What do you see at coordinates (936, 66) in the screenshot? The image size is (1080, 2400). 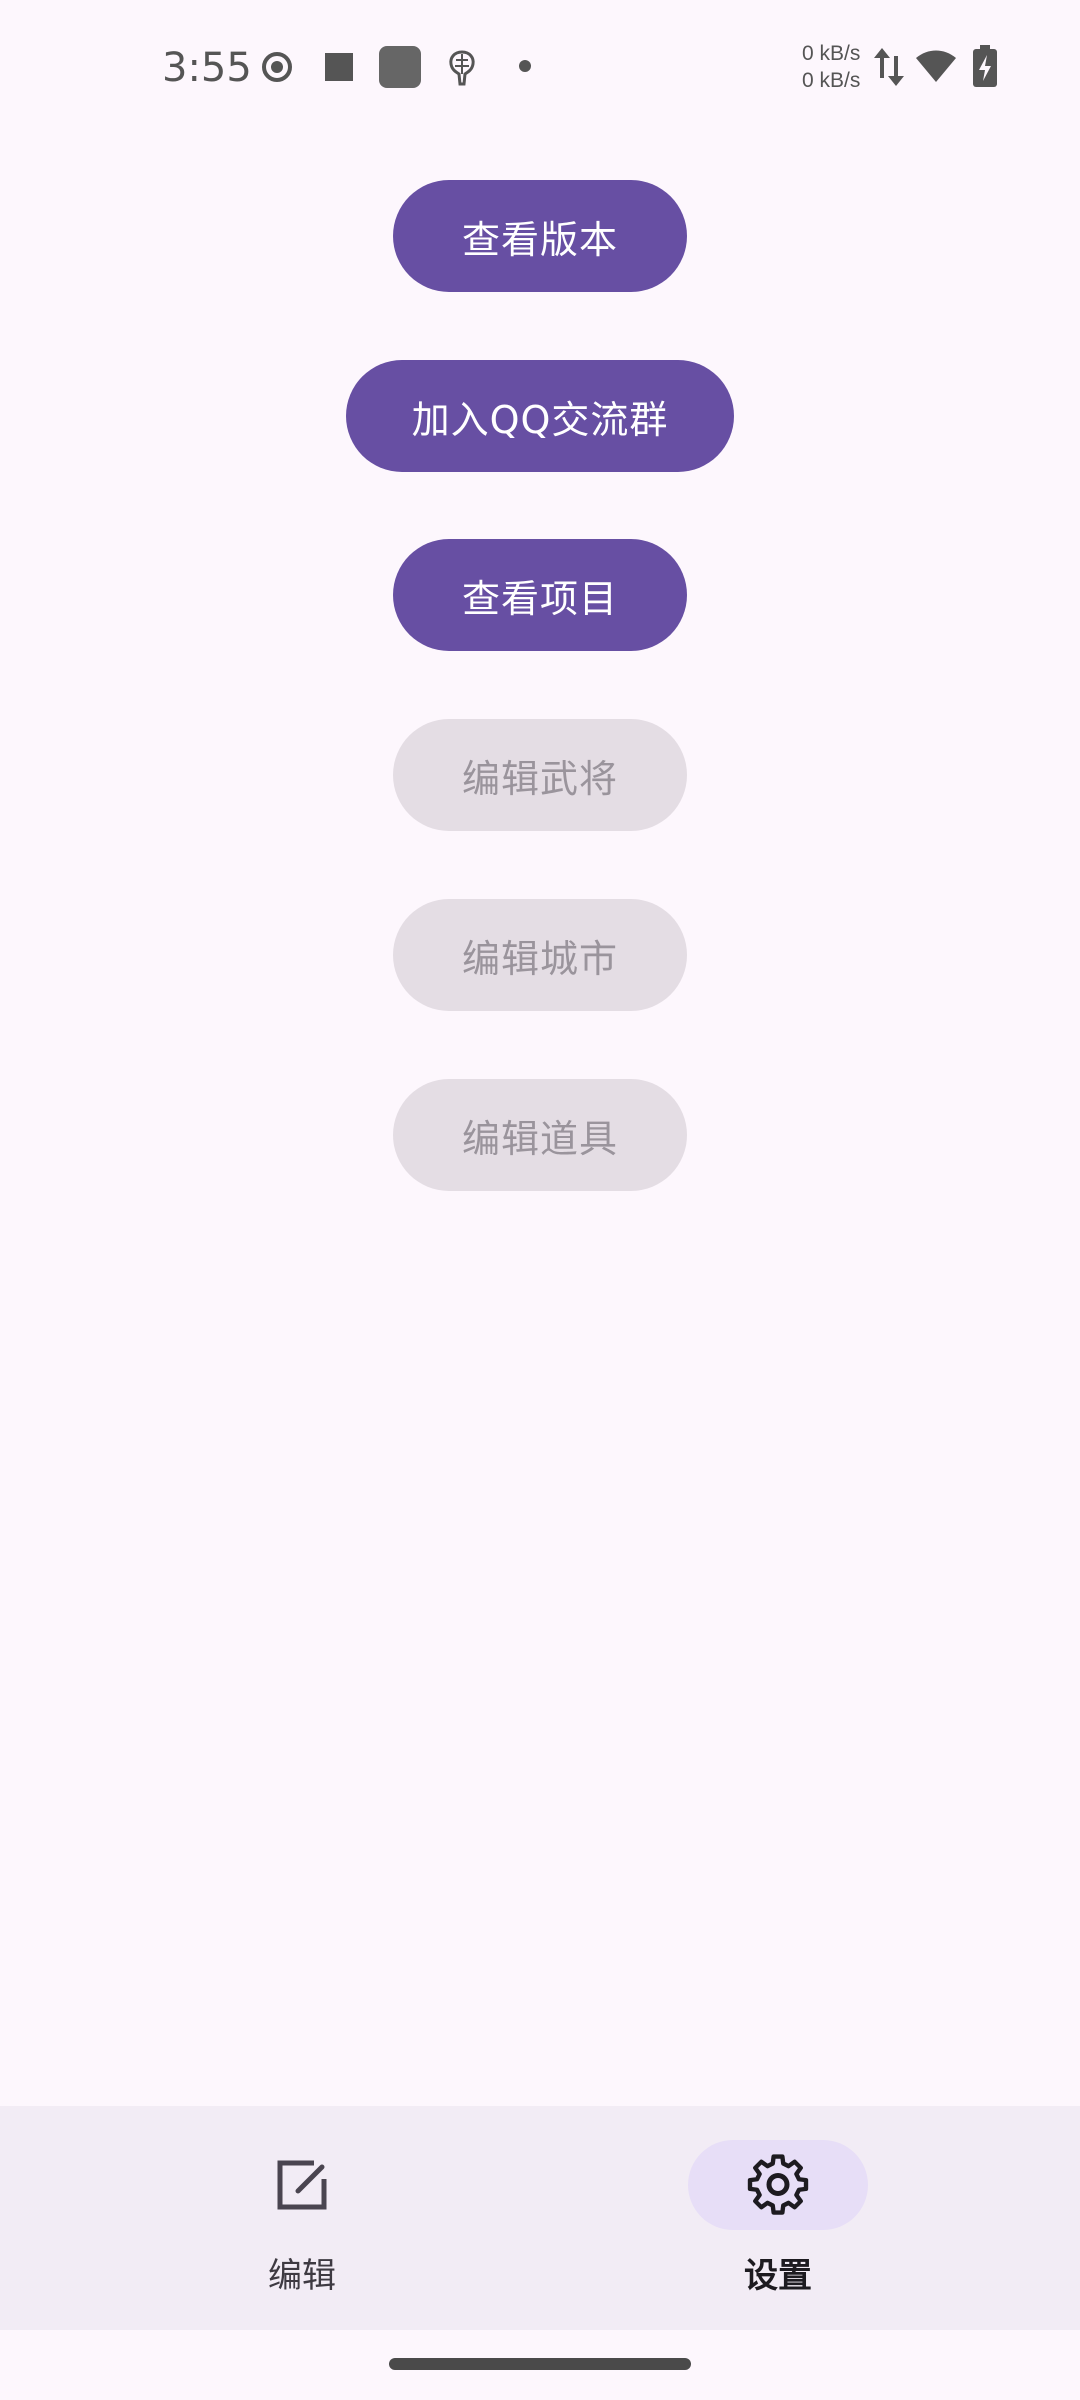 I see `wifi-icon` at bounding box center [936, 66].